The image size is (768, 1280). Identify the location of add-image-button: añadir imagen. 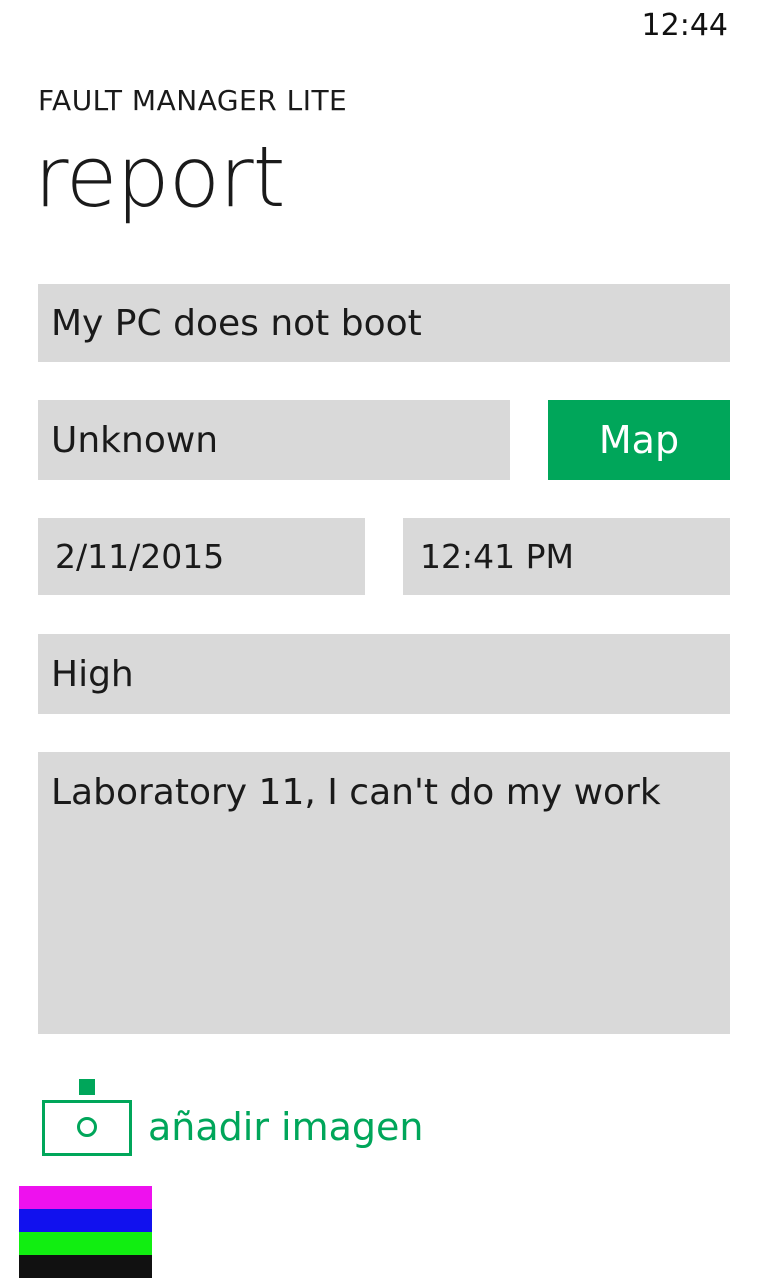
(232, 1118).